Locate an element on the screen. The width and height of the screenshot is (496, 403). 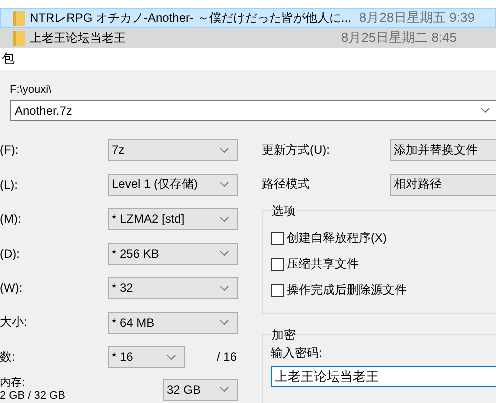
memory-label: 内存: is located at coordinates (13, 383).